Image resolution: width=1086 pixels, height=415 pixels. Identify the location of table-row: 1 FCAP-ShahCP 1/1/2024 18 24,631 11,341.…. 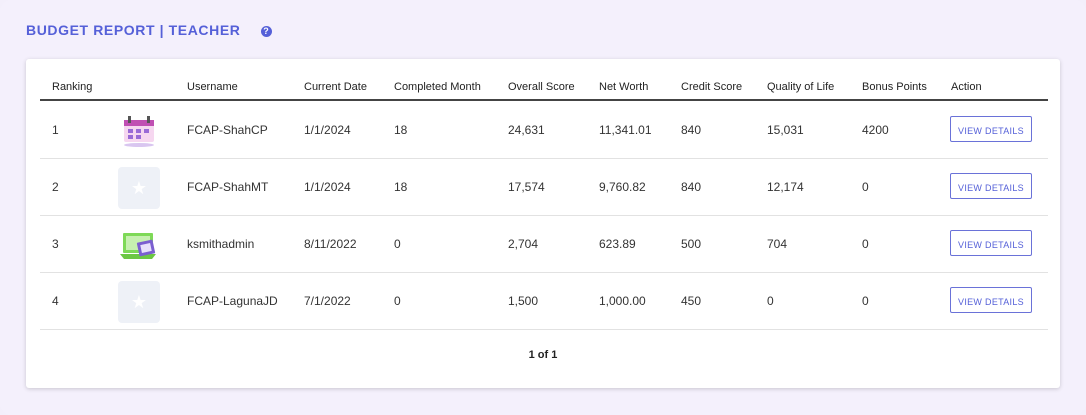
(544, 130).